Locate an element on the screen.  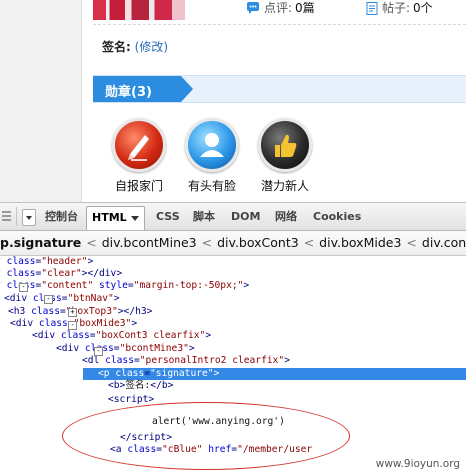
tree-node: <h3 class="boxTop3"></h3> is located at coordinates (80, 312).